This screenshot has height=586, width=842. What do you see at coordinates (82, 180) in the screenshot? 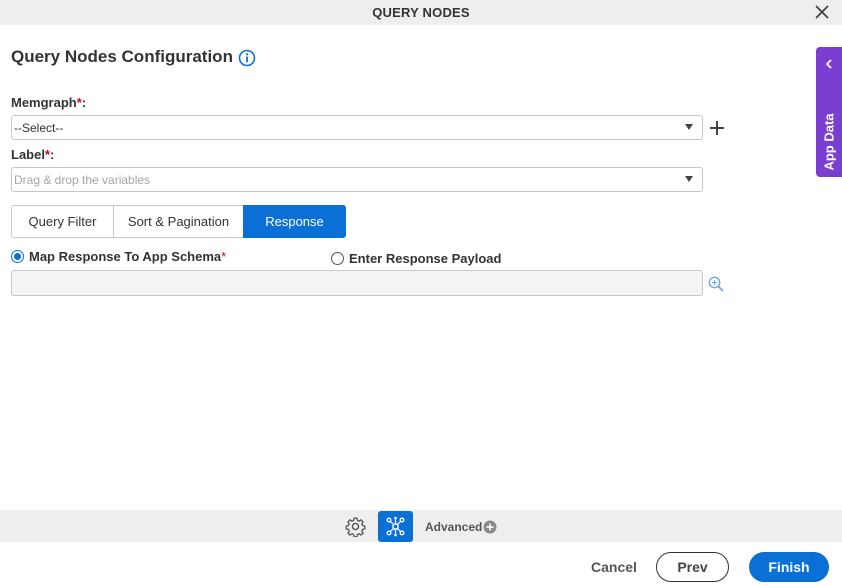
I see `label-select-placeholder: Drag & drop the variables` at bounding box center [82, 180].